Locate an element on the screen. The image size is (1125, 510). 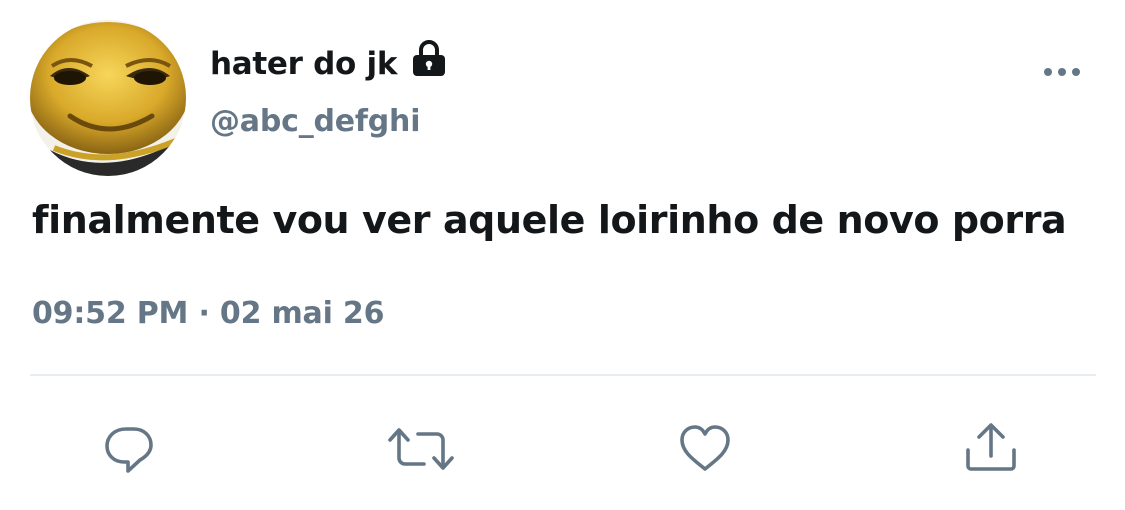
retweet-button is located at coordinates (421, 449).